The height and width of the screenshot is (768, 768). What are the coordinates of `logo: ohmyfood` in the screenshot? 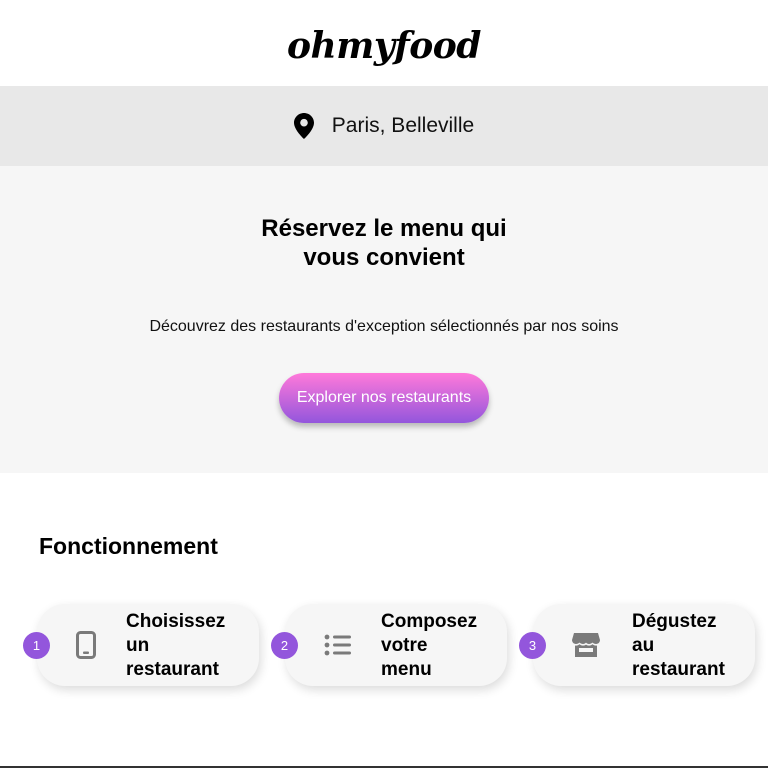 It's located at (384, 46).